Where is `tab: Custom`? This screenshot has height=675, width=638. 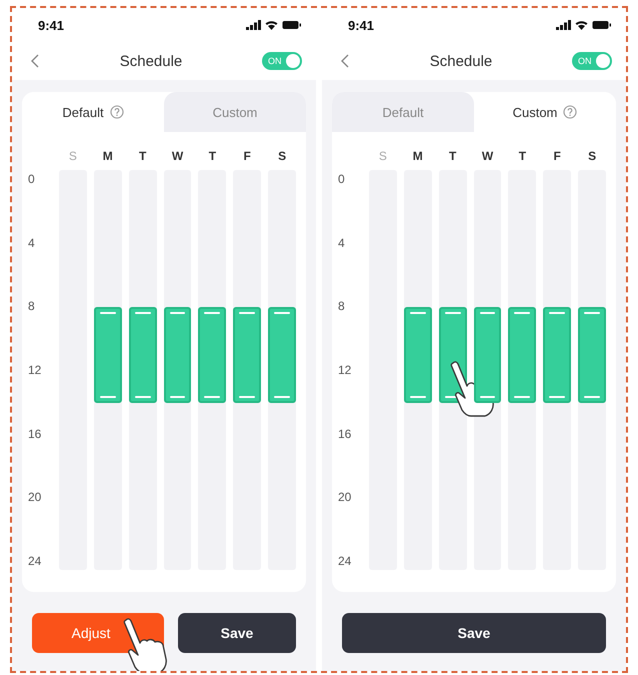 tab: Custom is located at coordinates (235, 112).